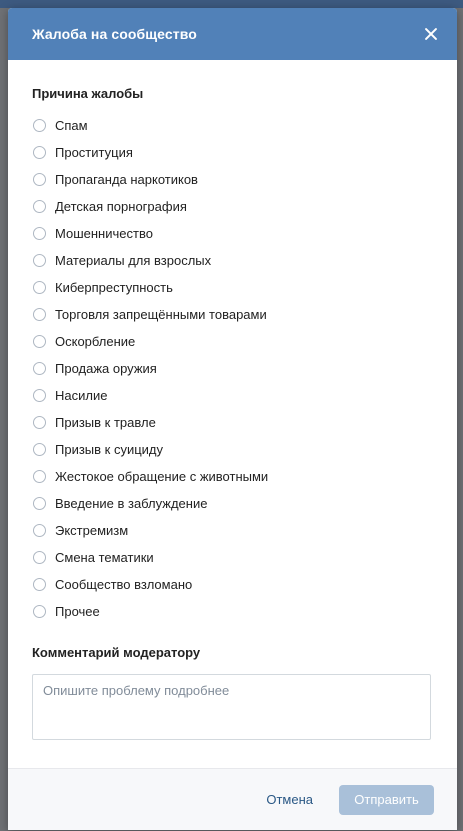 The width and height of the screenshot is (463, 831). What do you see at coordinates (232, 530) in the screenshot?
I see `reason-option: Экстремизм` at bounding box center [232, 530].